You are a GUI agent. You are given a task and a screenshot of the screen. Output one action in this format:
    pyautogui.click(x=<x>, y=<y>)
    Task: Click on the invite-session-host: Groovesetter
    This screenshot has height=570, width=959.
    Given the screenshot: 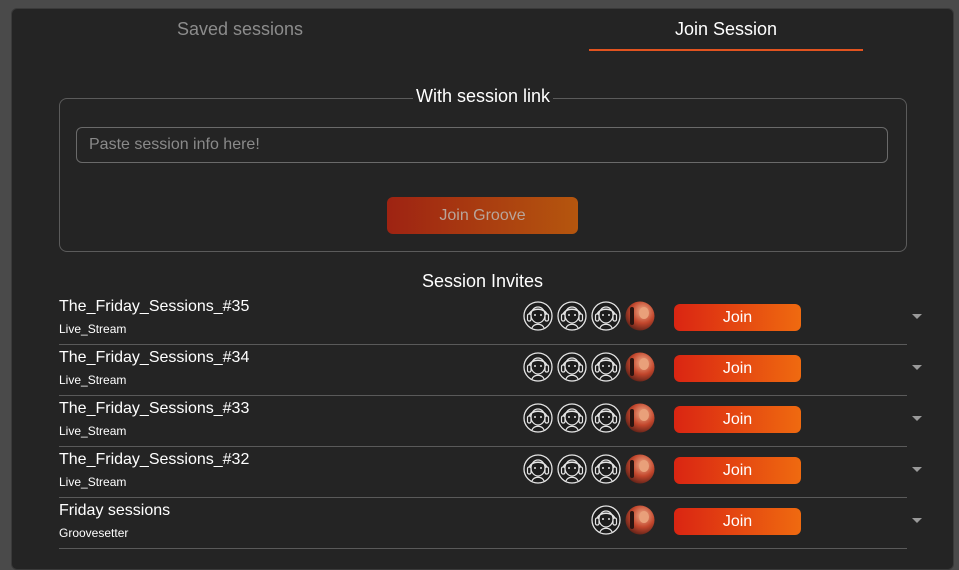 What is the action you would take?
    pyautogui.click(x=94, y=533)
    